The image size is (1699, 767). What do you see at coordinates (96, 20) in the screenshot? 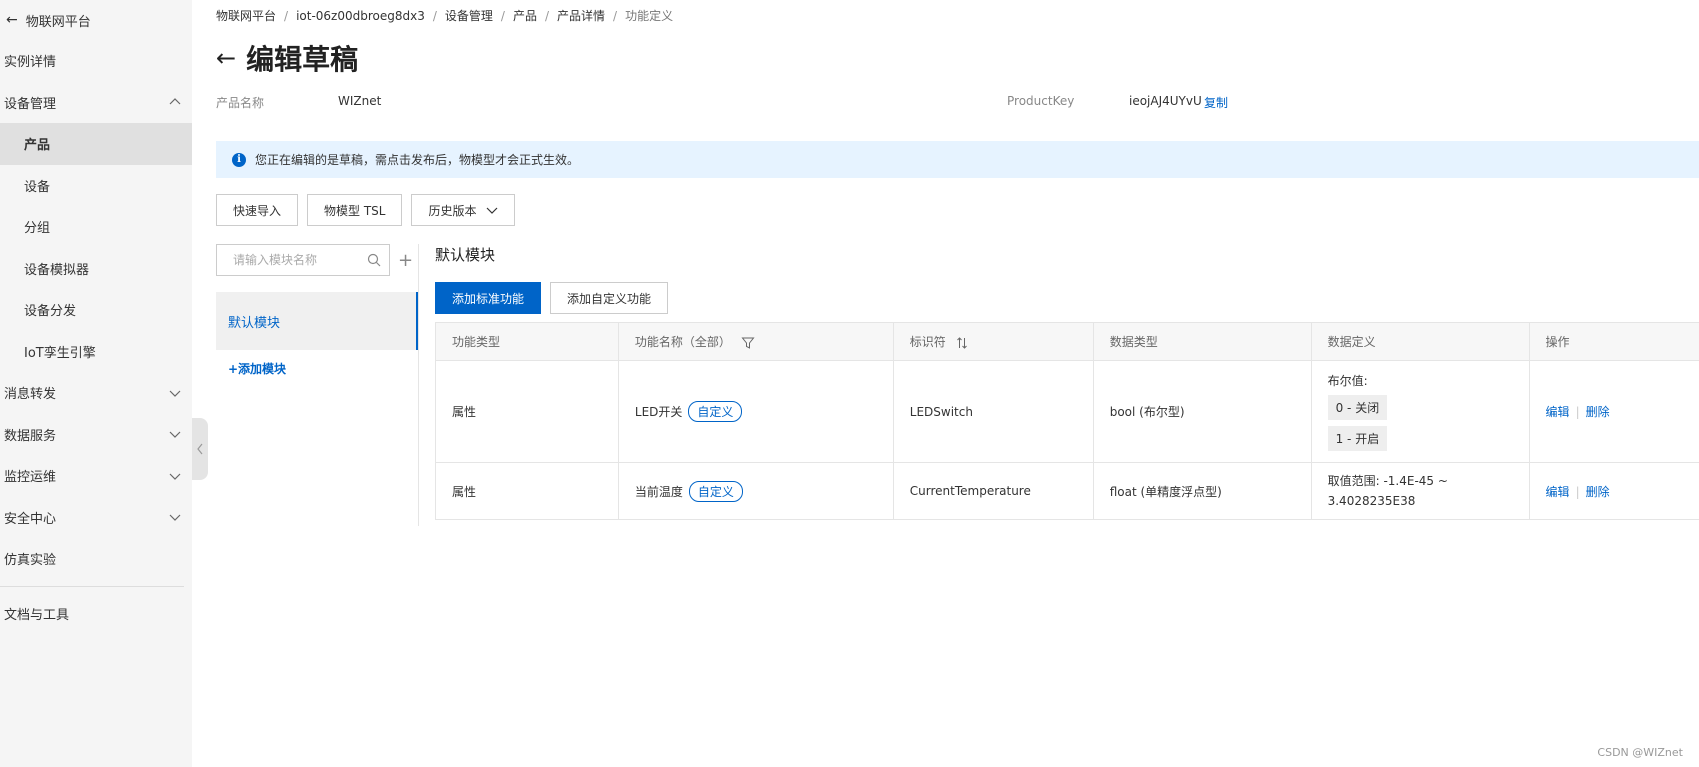
I see `sidebar-header: ← 物联网平台` at bounding box center [96, 20].